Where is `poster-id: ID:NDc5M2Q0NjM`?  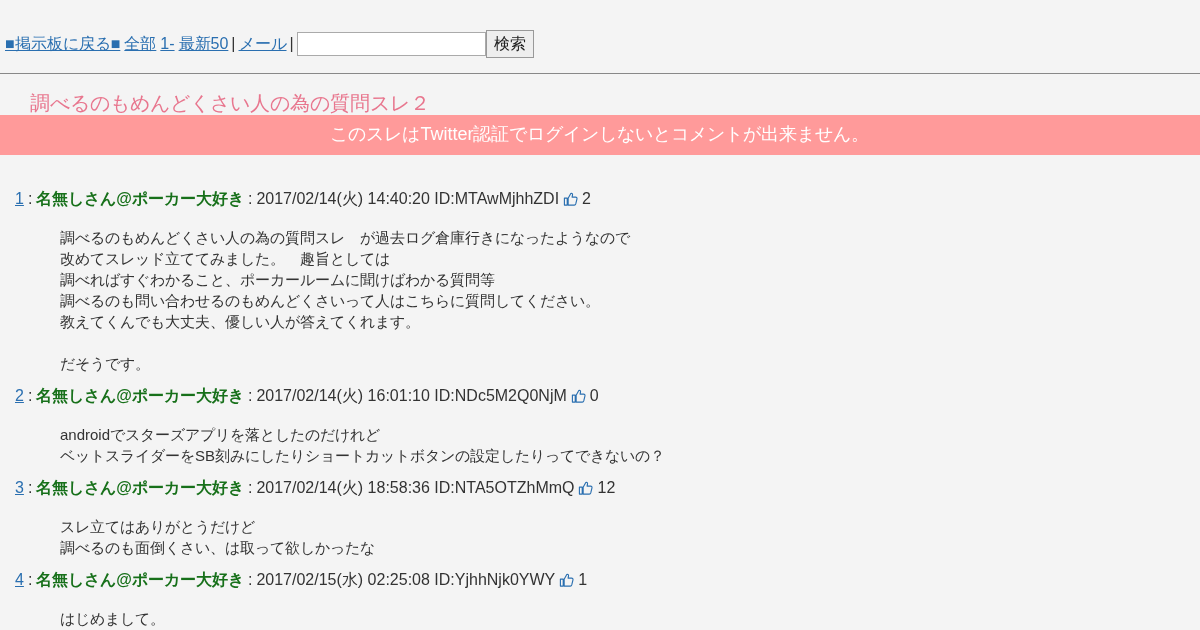 poster-id: ID:NDc5M2Q0NjM is located at coordinates (500, 396).